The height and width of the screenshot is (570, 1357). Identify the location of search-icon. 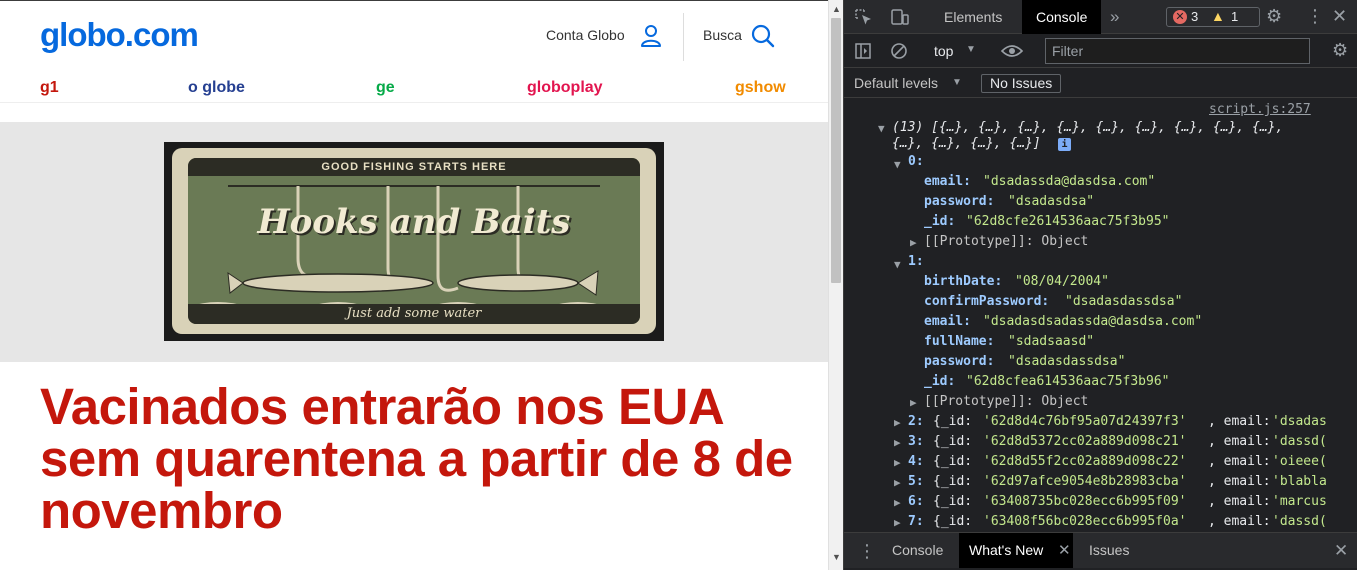
(763, 36).